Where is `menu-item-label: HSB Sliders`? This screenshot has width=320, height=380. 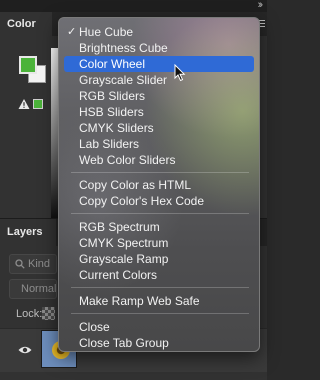 menu-item-label: HSB Sliders is located at coordinates (111, 112).